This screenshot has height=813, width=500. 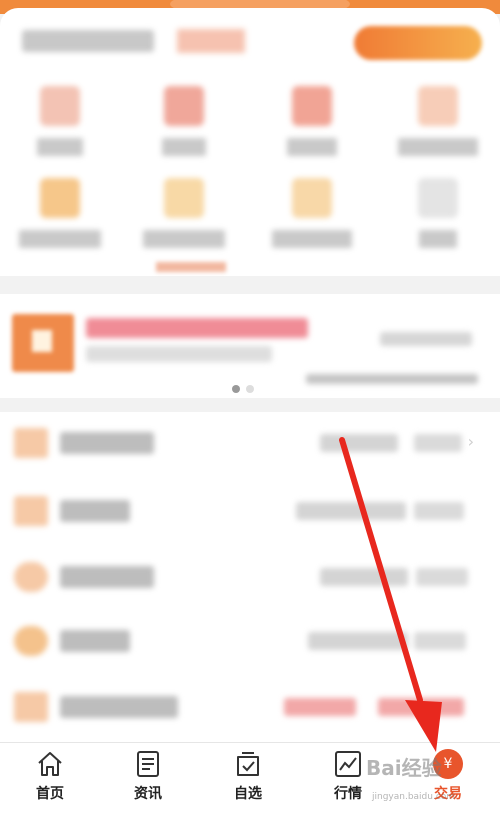 What do you see at coordinates (470, 441) in the screenshot?
I see `chevron-right-icon: ›` at bounding box center [470, 441].